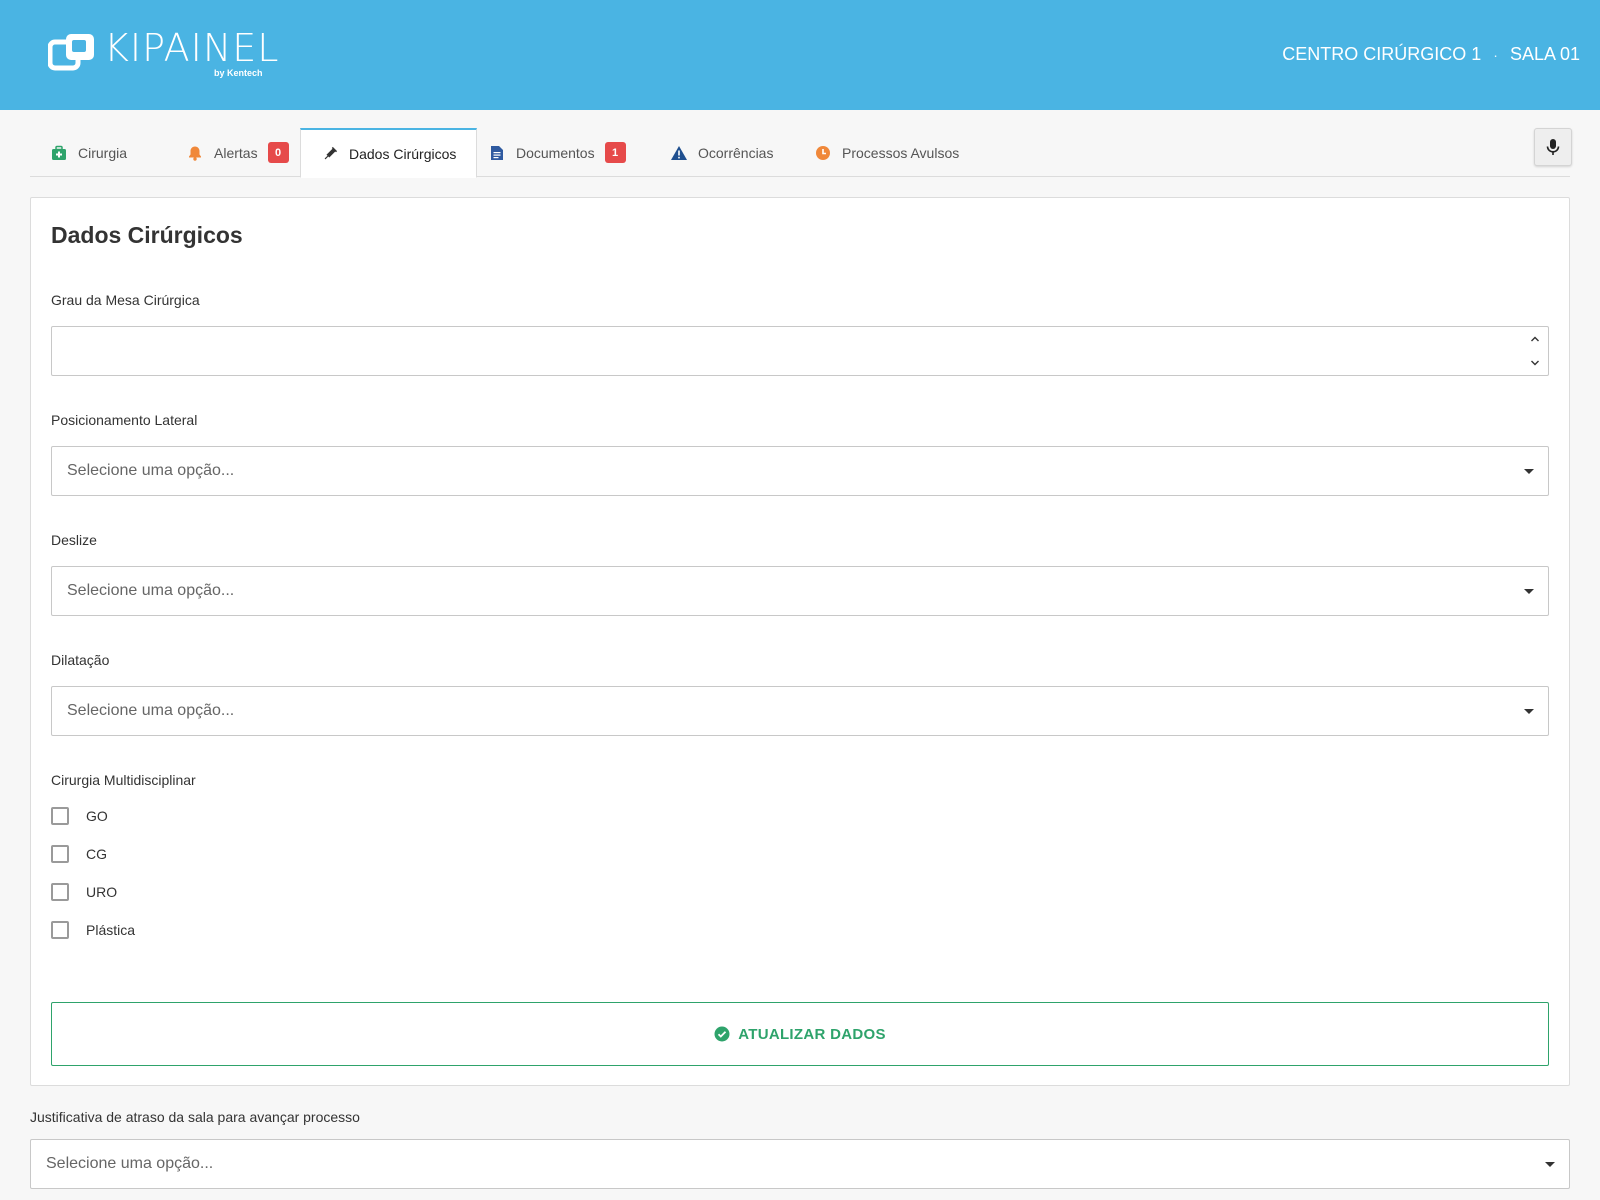 The image size is (1600, 1200). I want to click on page-title: Dados Cirúrgicos, so click(147, 235).